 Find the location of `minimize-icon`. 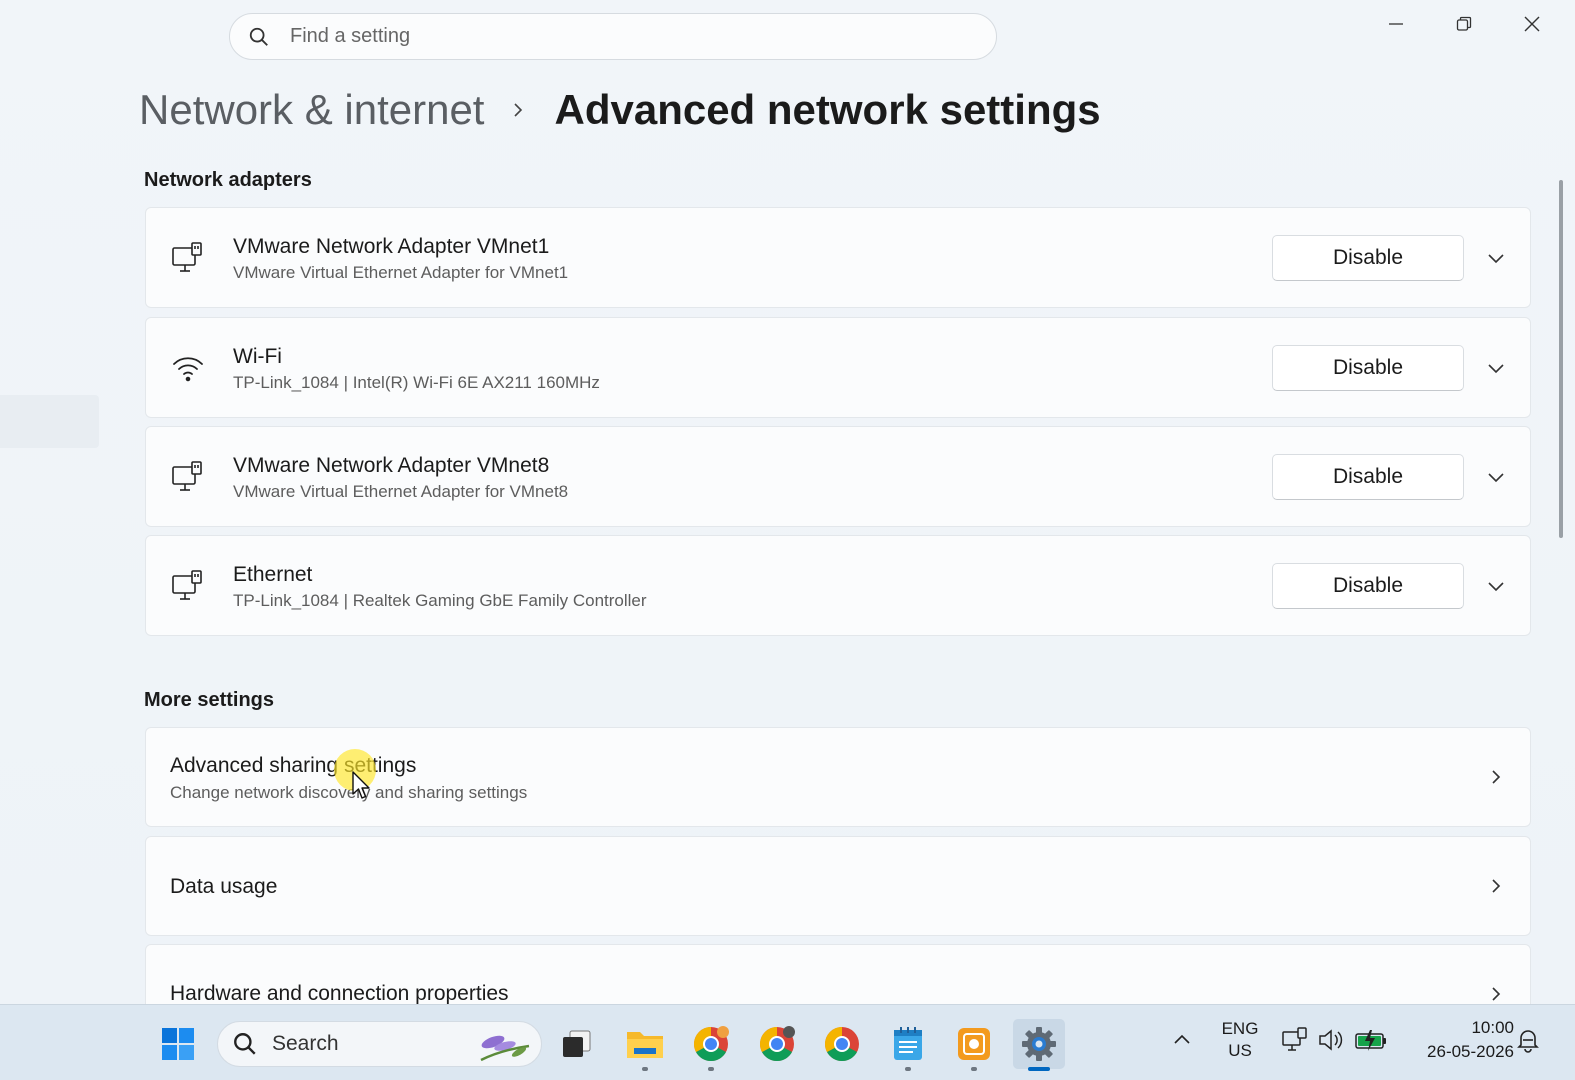

minimize-icon is located at coordinates (1396, 24).